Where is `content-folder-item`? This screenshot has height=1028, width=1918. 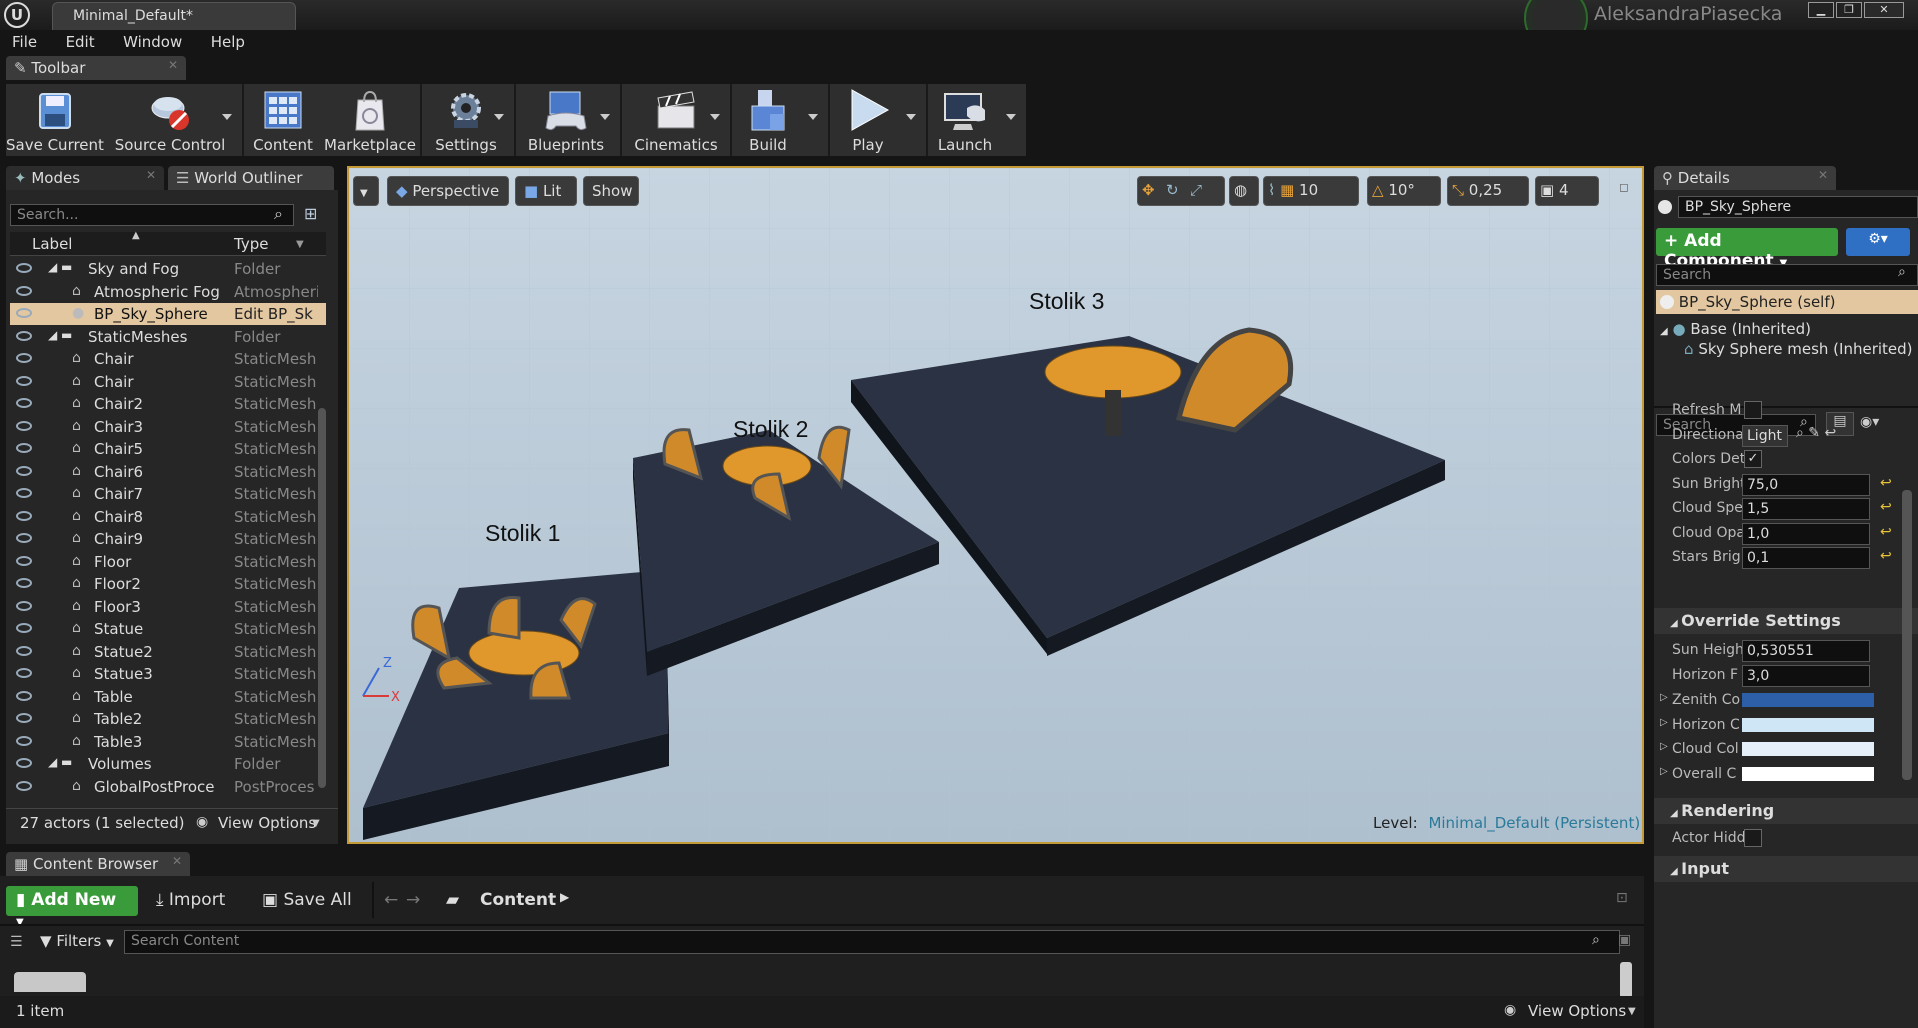 content-folder-item is located at coordinates (50, 982).